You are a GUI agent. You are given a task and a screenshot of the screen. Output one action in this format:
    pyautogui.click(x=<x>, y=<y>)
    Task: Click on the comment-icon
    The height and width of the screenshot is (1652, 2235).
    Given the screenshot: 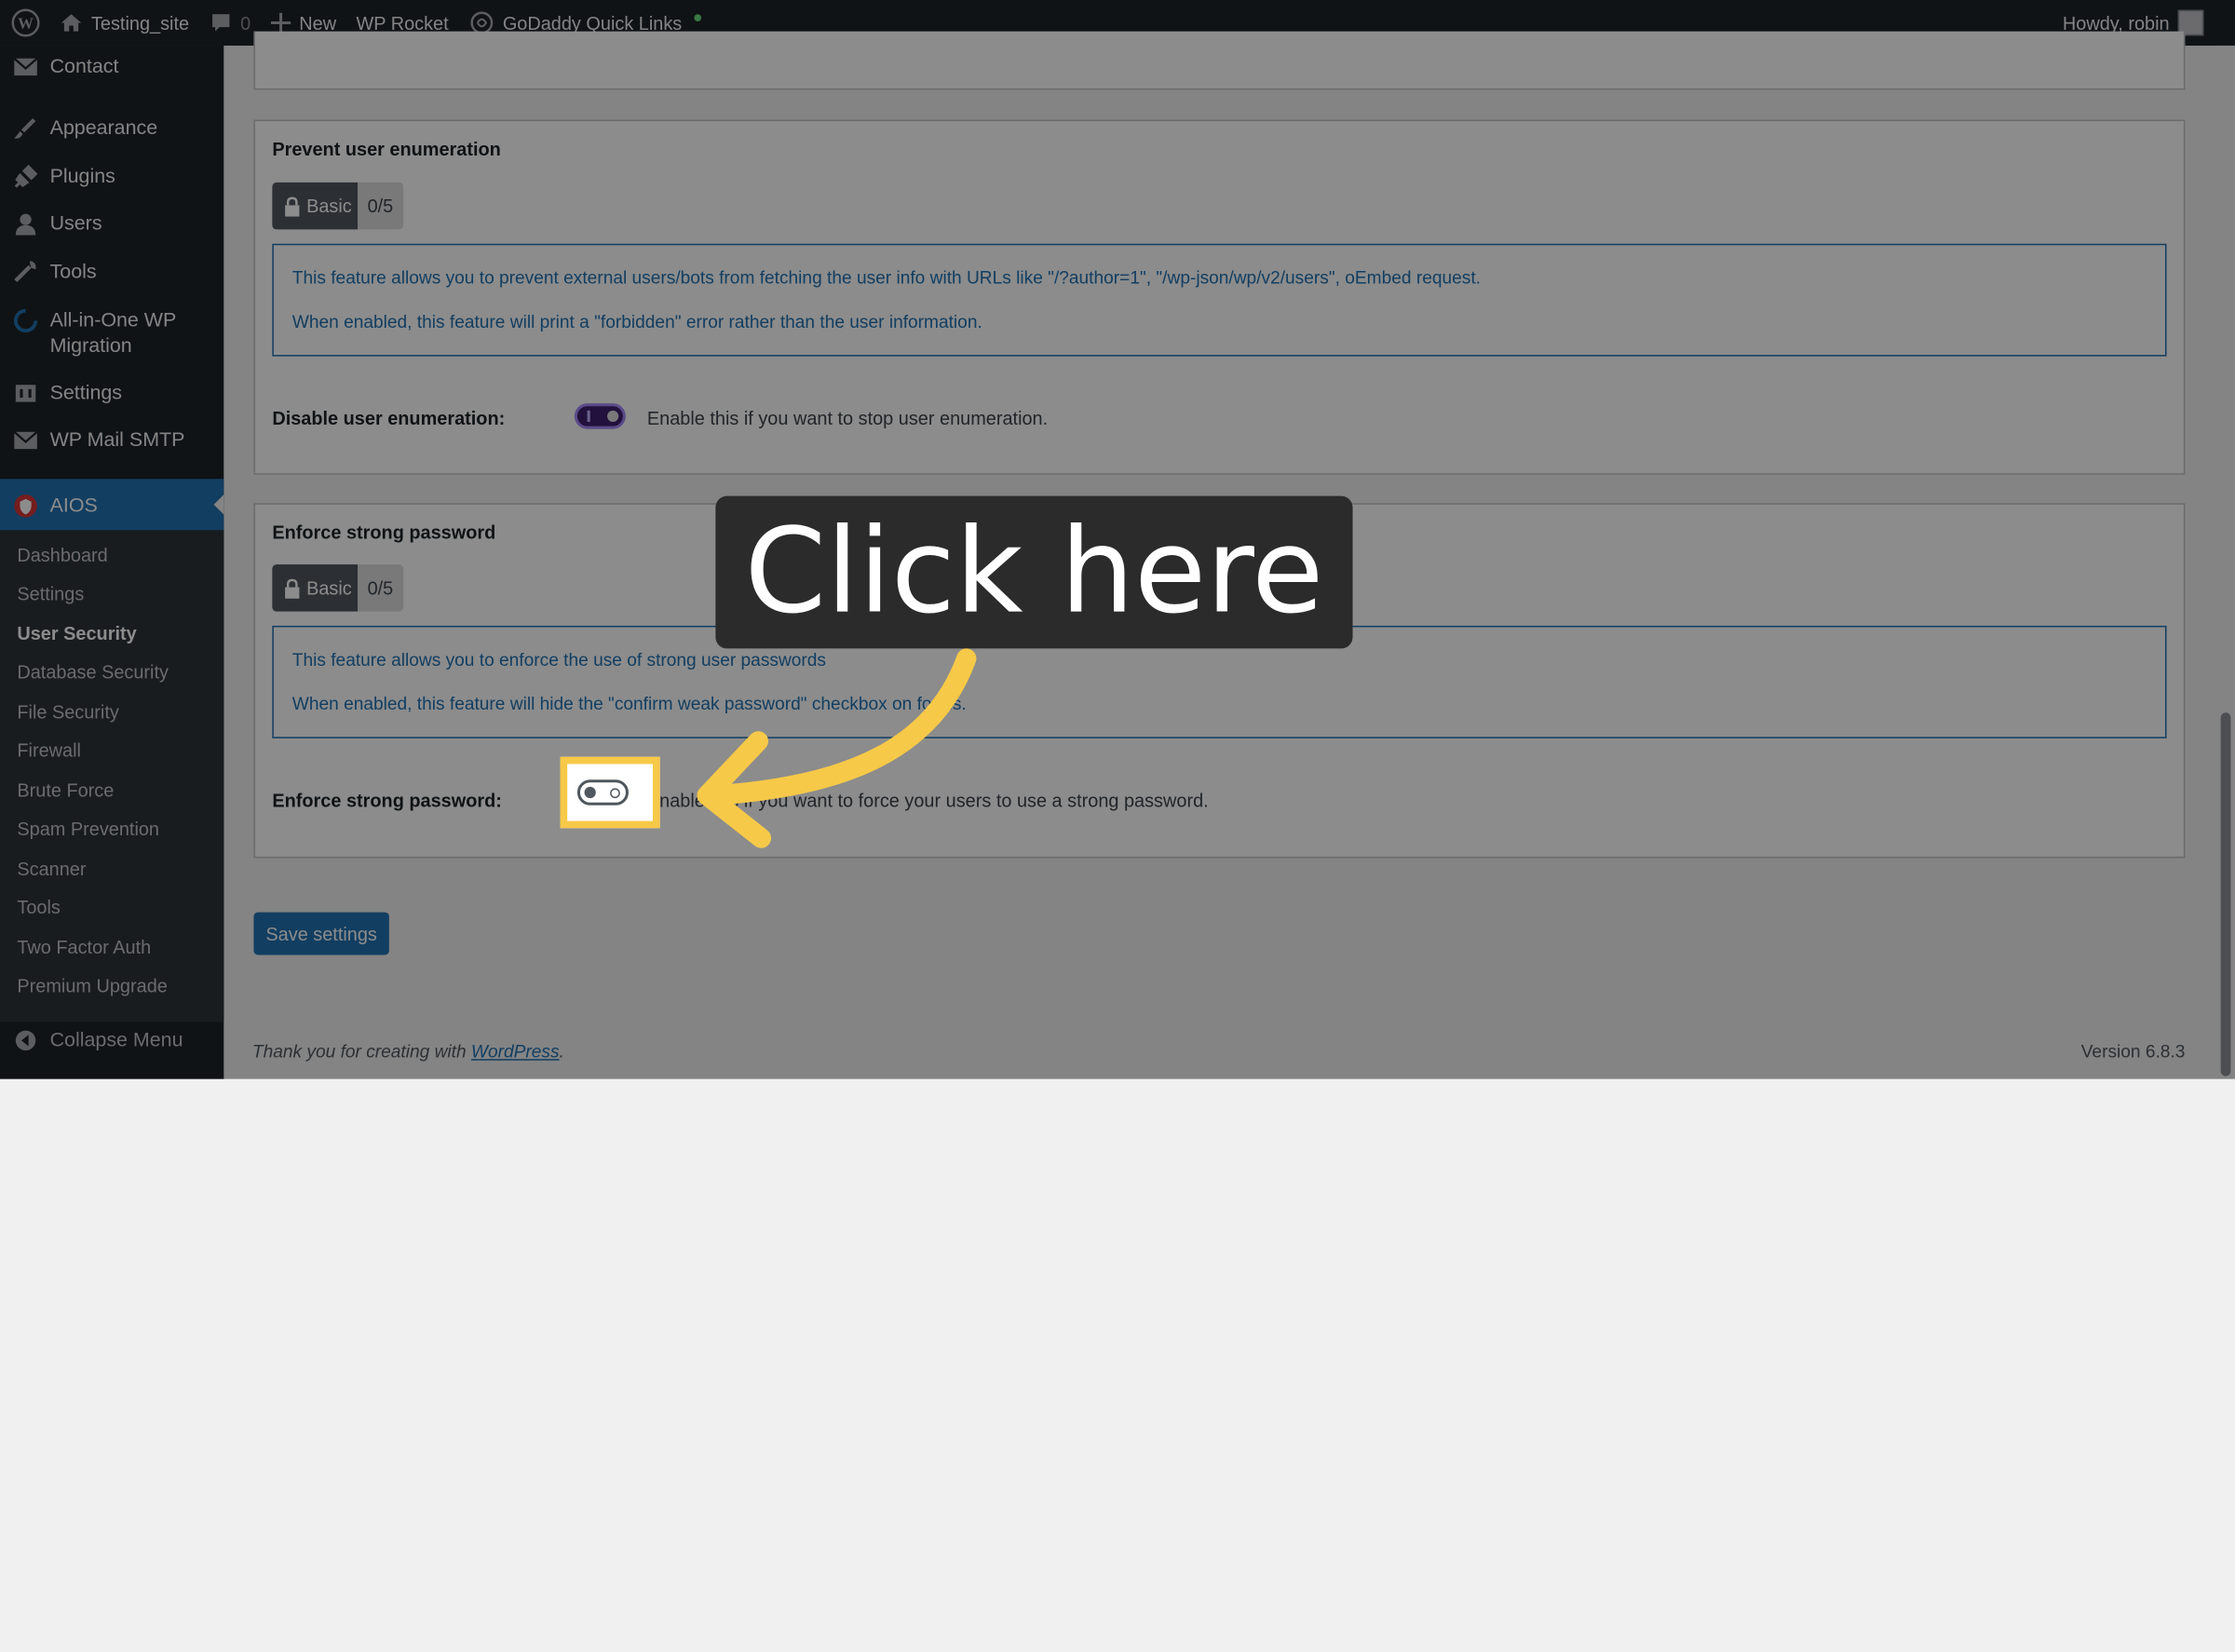 What is the action you would take?
    pyautogui.click(x=220, y=23)
    